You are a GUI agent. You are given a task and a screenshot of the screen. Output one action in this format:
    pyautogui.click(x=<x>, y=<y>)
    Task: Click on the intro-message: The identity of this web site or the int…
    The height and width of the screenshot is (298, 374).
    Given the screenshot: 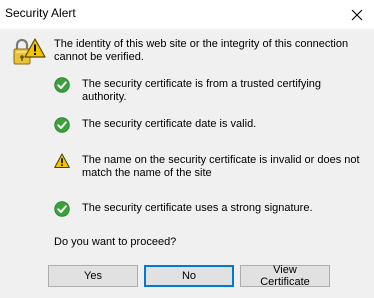 What is the action you would take?
    pyautogui.click(x=201, y=50)
    